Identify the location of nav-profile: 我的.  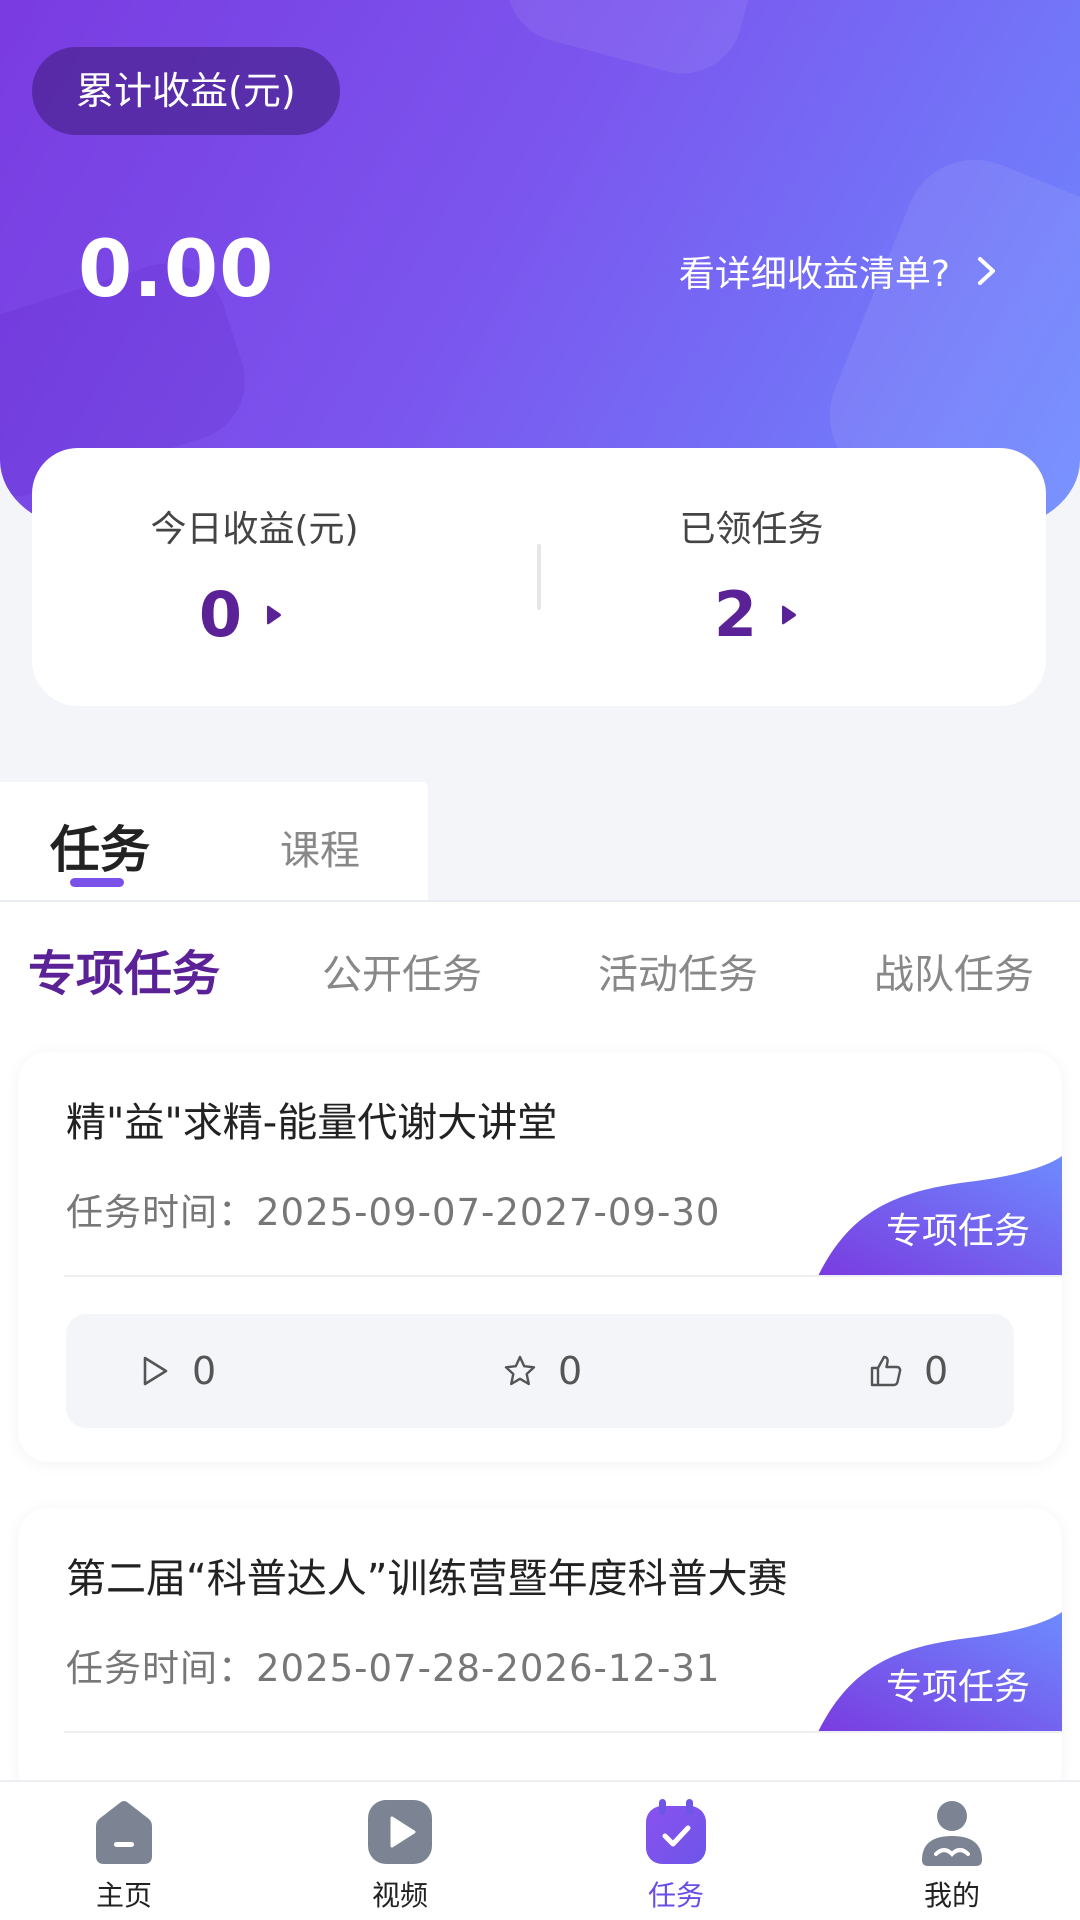
(952, 1855).